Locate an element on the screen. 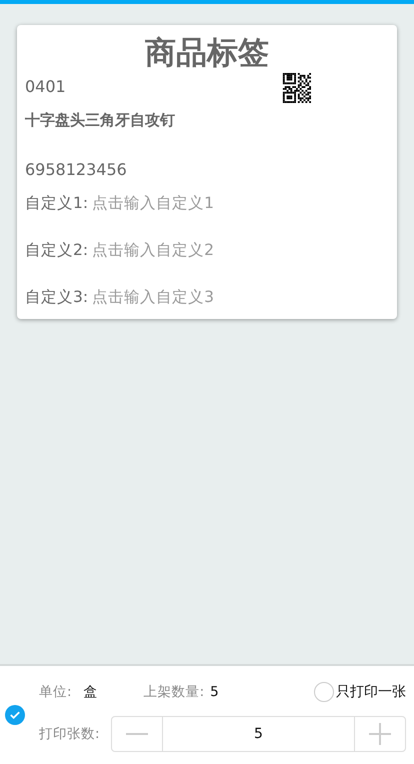 Image resolution: width=414 pixels, height=764 pixels. label-title: 商品标签 is located at coordinates (207, 53).